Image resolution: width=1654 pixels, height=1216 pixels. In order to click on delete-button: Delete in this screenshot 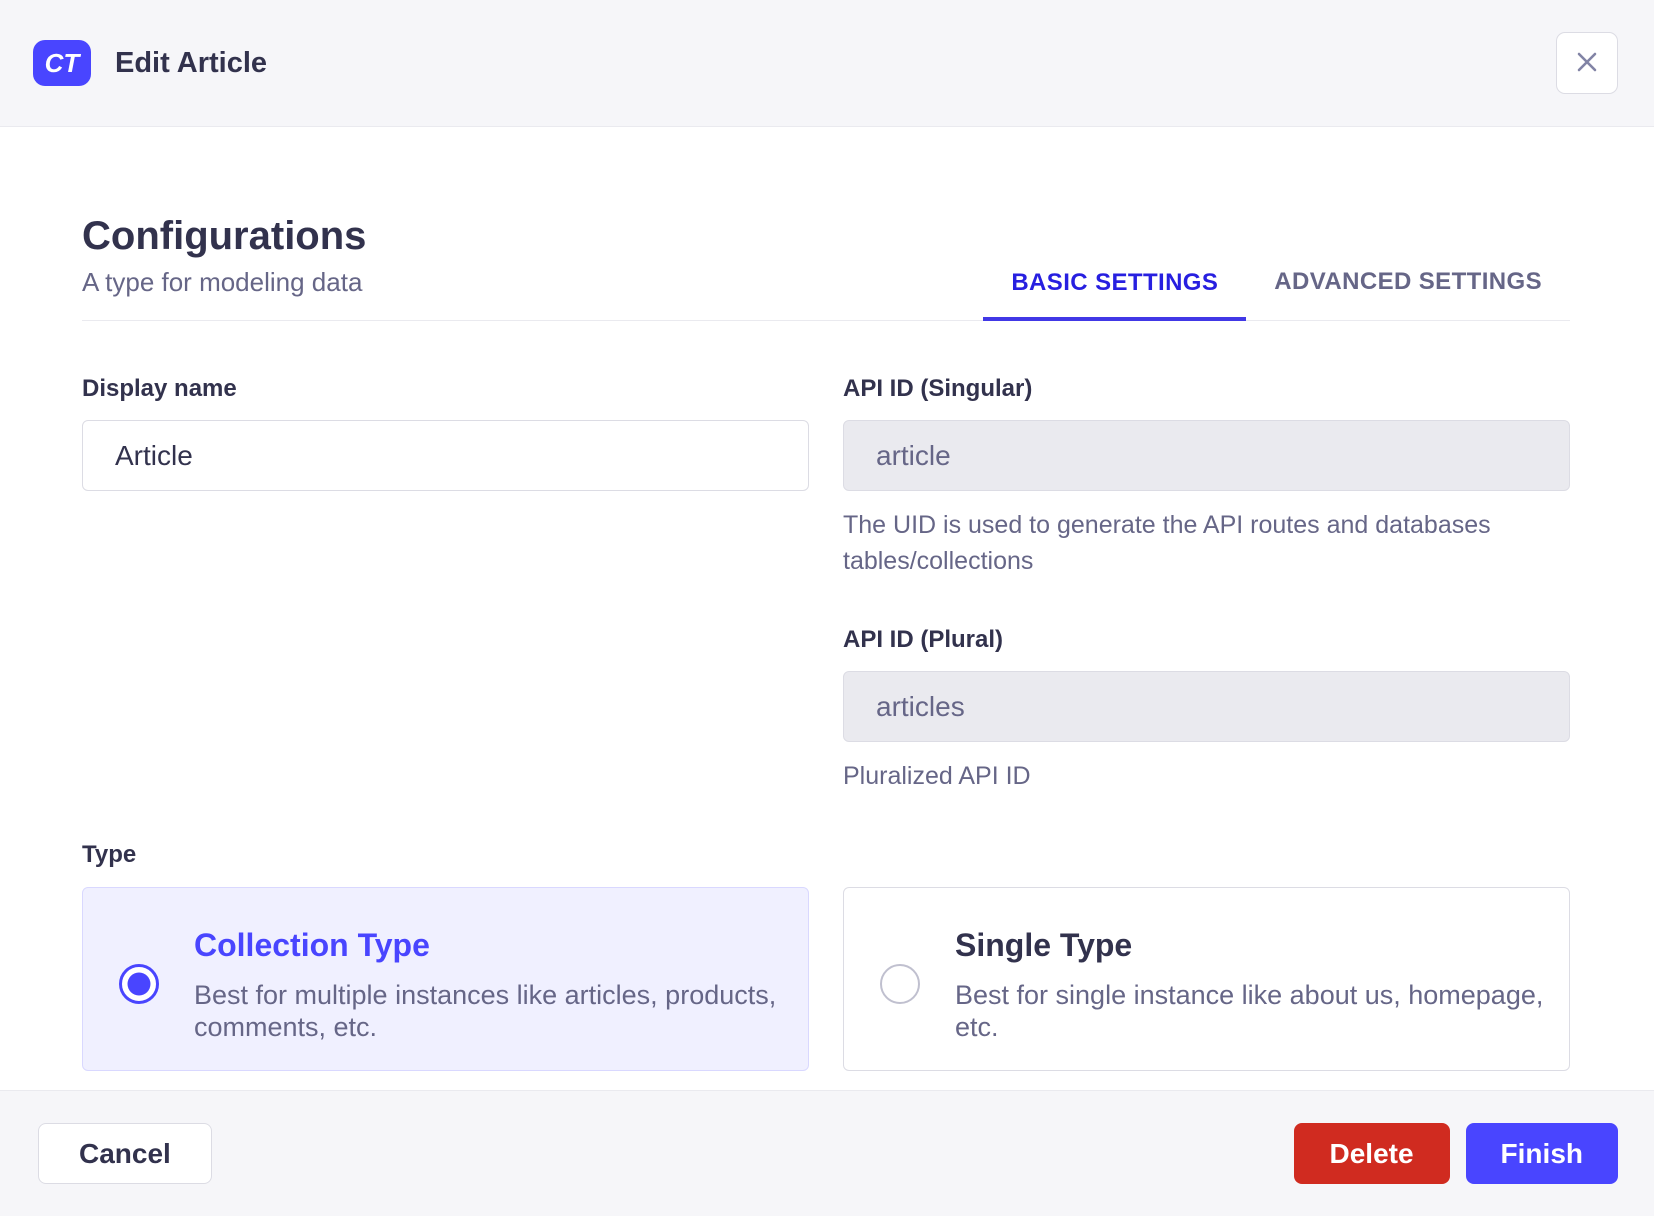, I will do `click(1371, 1153)`.